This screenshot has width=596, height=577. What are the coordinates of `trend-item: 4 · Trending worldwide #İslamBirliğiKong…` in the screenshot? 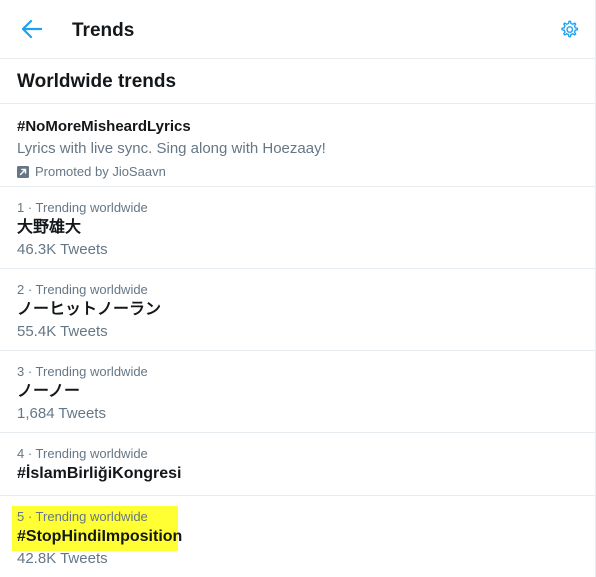 It's located at (297, 464).